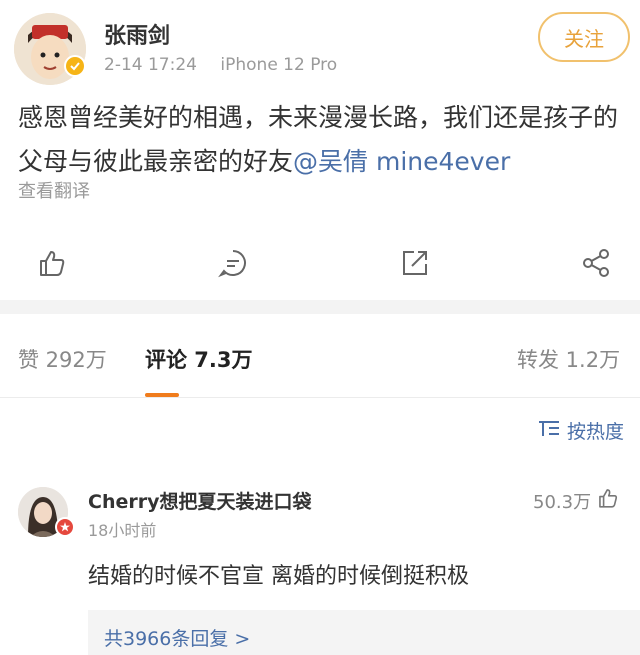 The height and width of the screenshot is (655, 640). What do you see at coordinates (199, 500) in the screenshot?
I see `commenter-name: Cherry想把夏天装进口袋` at bounding box center [199, 500].